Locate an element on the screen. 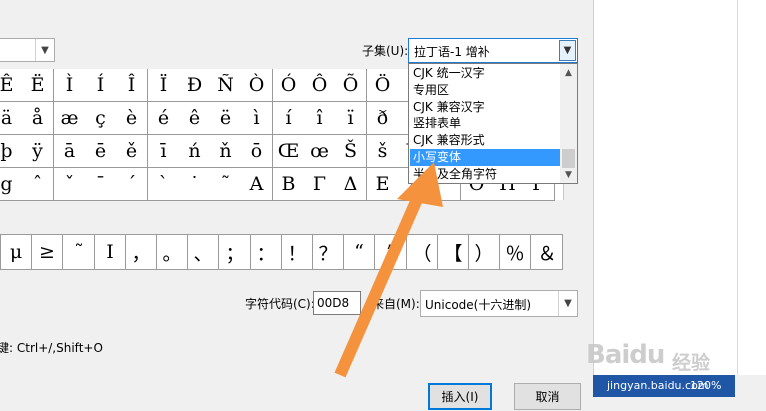 This screenshot has width=766, height=411. statusbar: jingyan.baidu.com 120% is located at coordinates (664, 386).